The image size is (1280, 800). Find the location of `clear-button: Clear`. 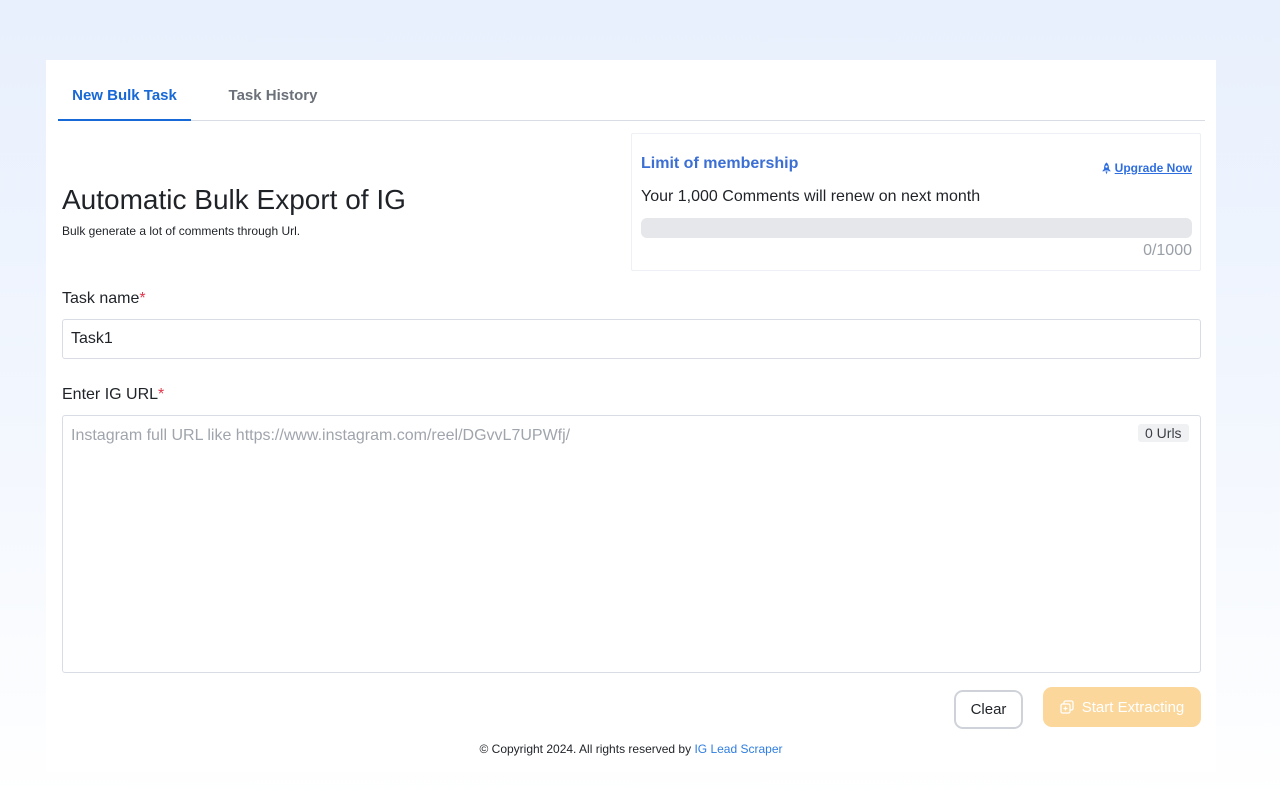

clear-button: Clear is located at coordinates (988, 709).